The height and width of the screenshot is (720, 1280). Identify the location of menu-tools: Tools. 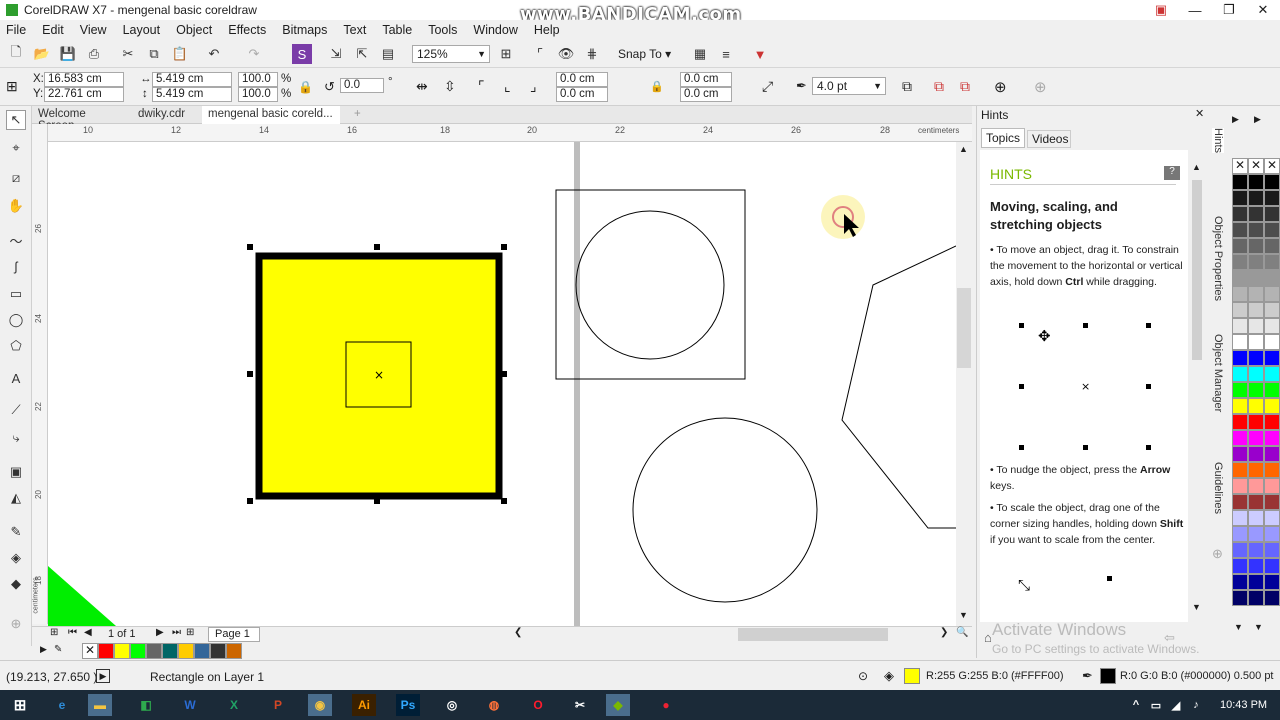
(442, 30).